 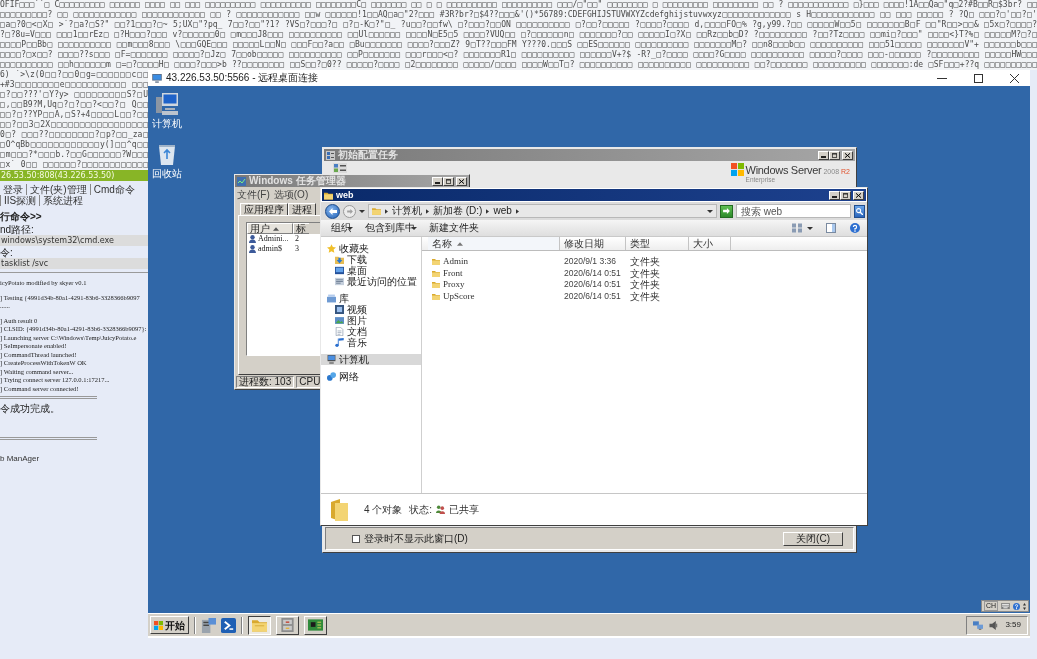 What do you see at coordinates (30, 409) in the screenshot?
I see `result-message: 令成功完成。` at bounding box center [30, 409].